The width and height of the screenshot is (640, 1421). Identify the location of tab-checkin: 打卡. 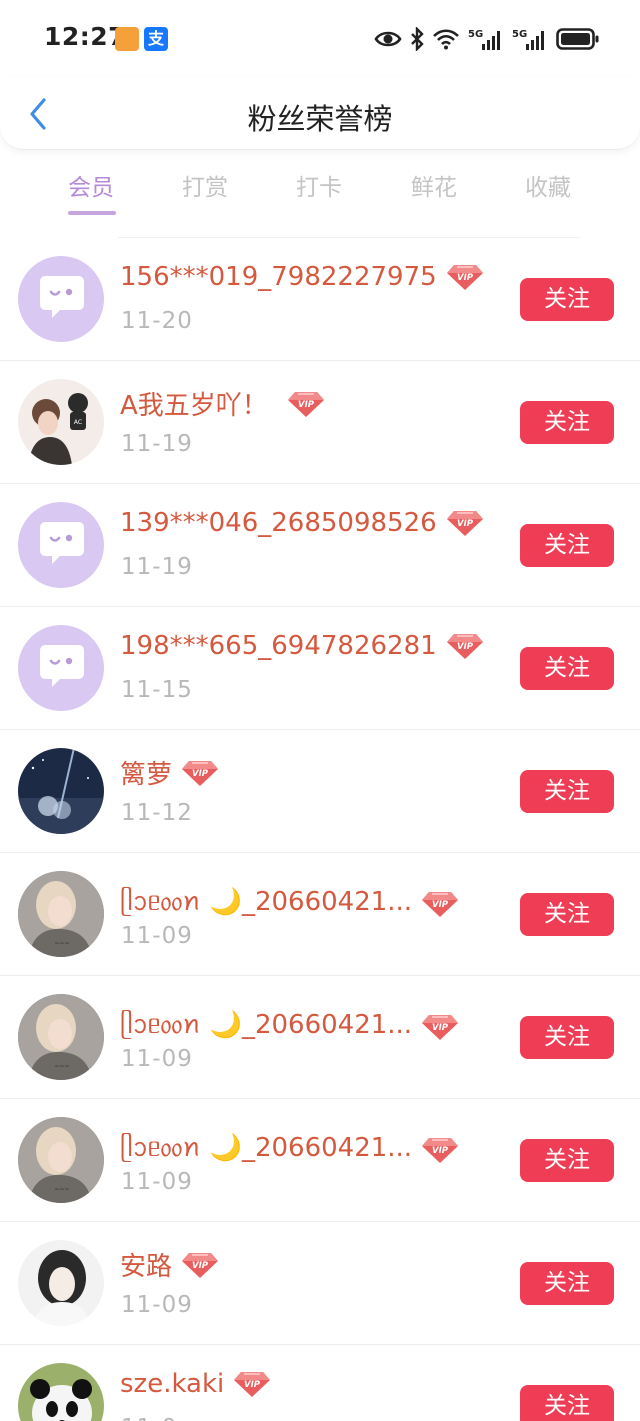
(319, 185).